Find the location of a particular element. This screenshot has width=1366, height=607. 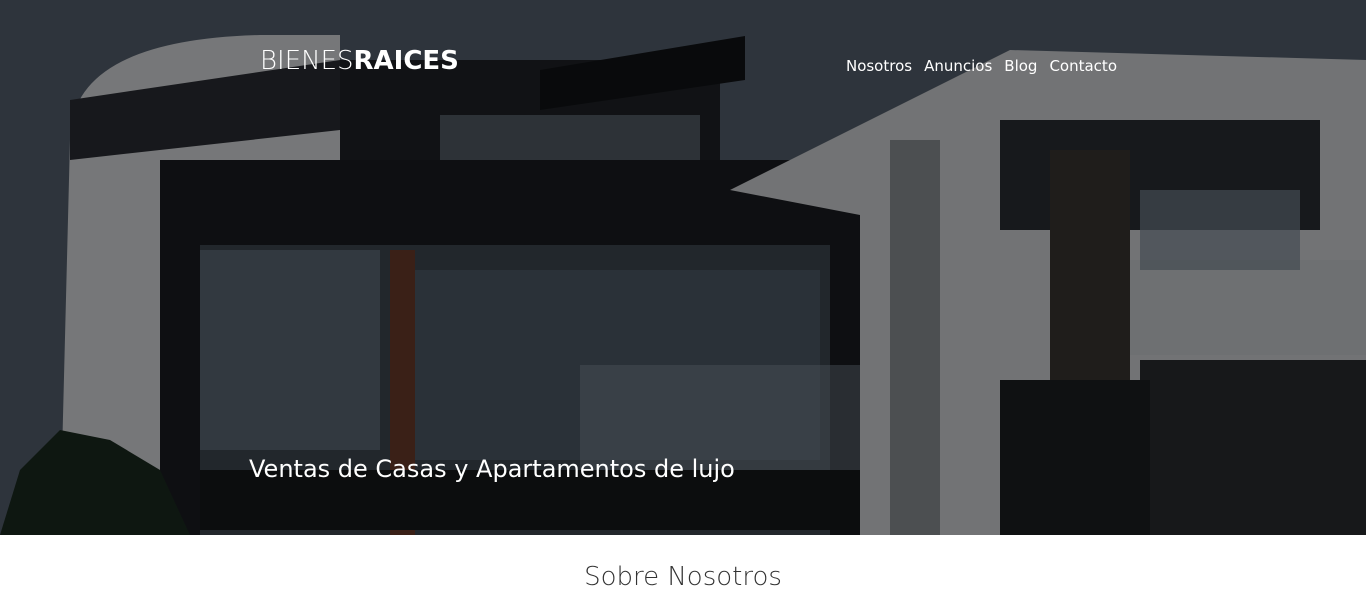

site-logo: BIENESRAICES is located at coordinates (359, 60).